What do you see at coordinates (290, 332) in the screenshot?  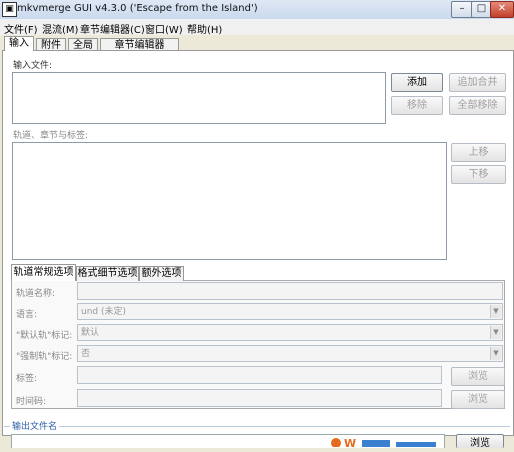 I see `default-track-select: 默认 ▼` at bounding box center [290, 332].